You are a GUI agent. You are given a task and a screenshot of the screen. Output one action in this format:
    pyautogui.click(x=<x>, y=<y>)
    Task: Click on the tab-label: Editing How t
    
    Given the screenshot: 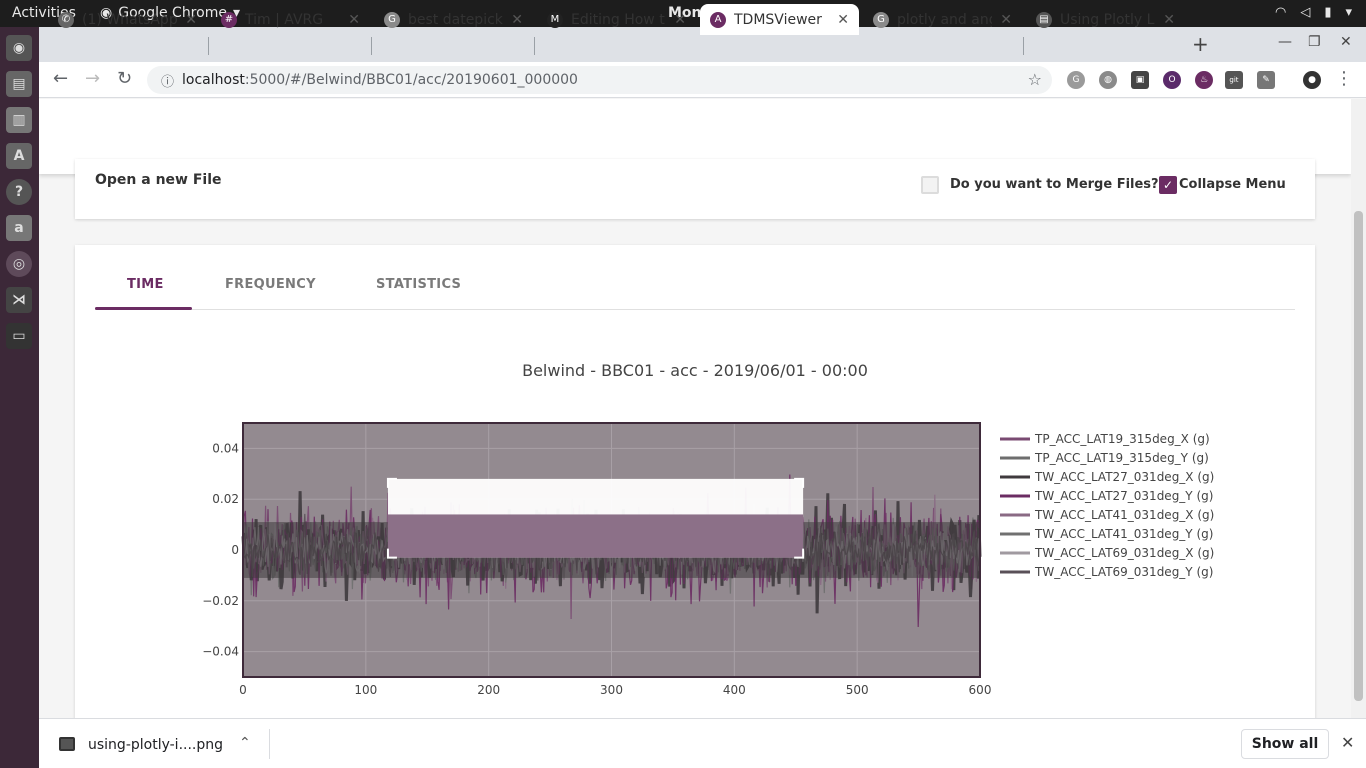 What is the action you would take?
    pyautogui.click(x=618, y=19)
    